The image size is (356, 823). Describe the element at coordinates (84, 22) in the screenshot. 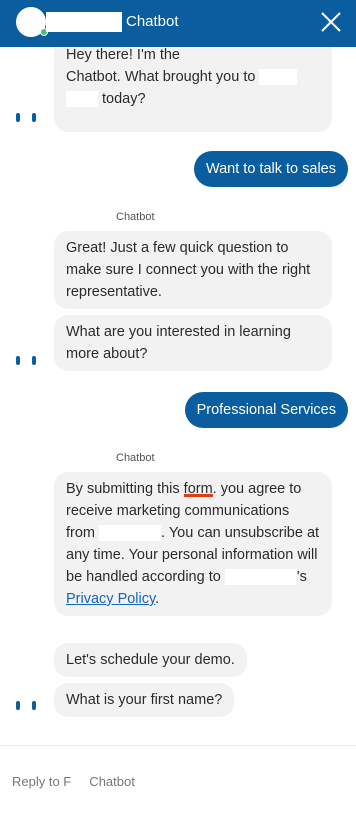

I see `redacted-company-name` at that location.